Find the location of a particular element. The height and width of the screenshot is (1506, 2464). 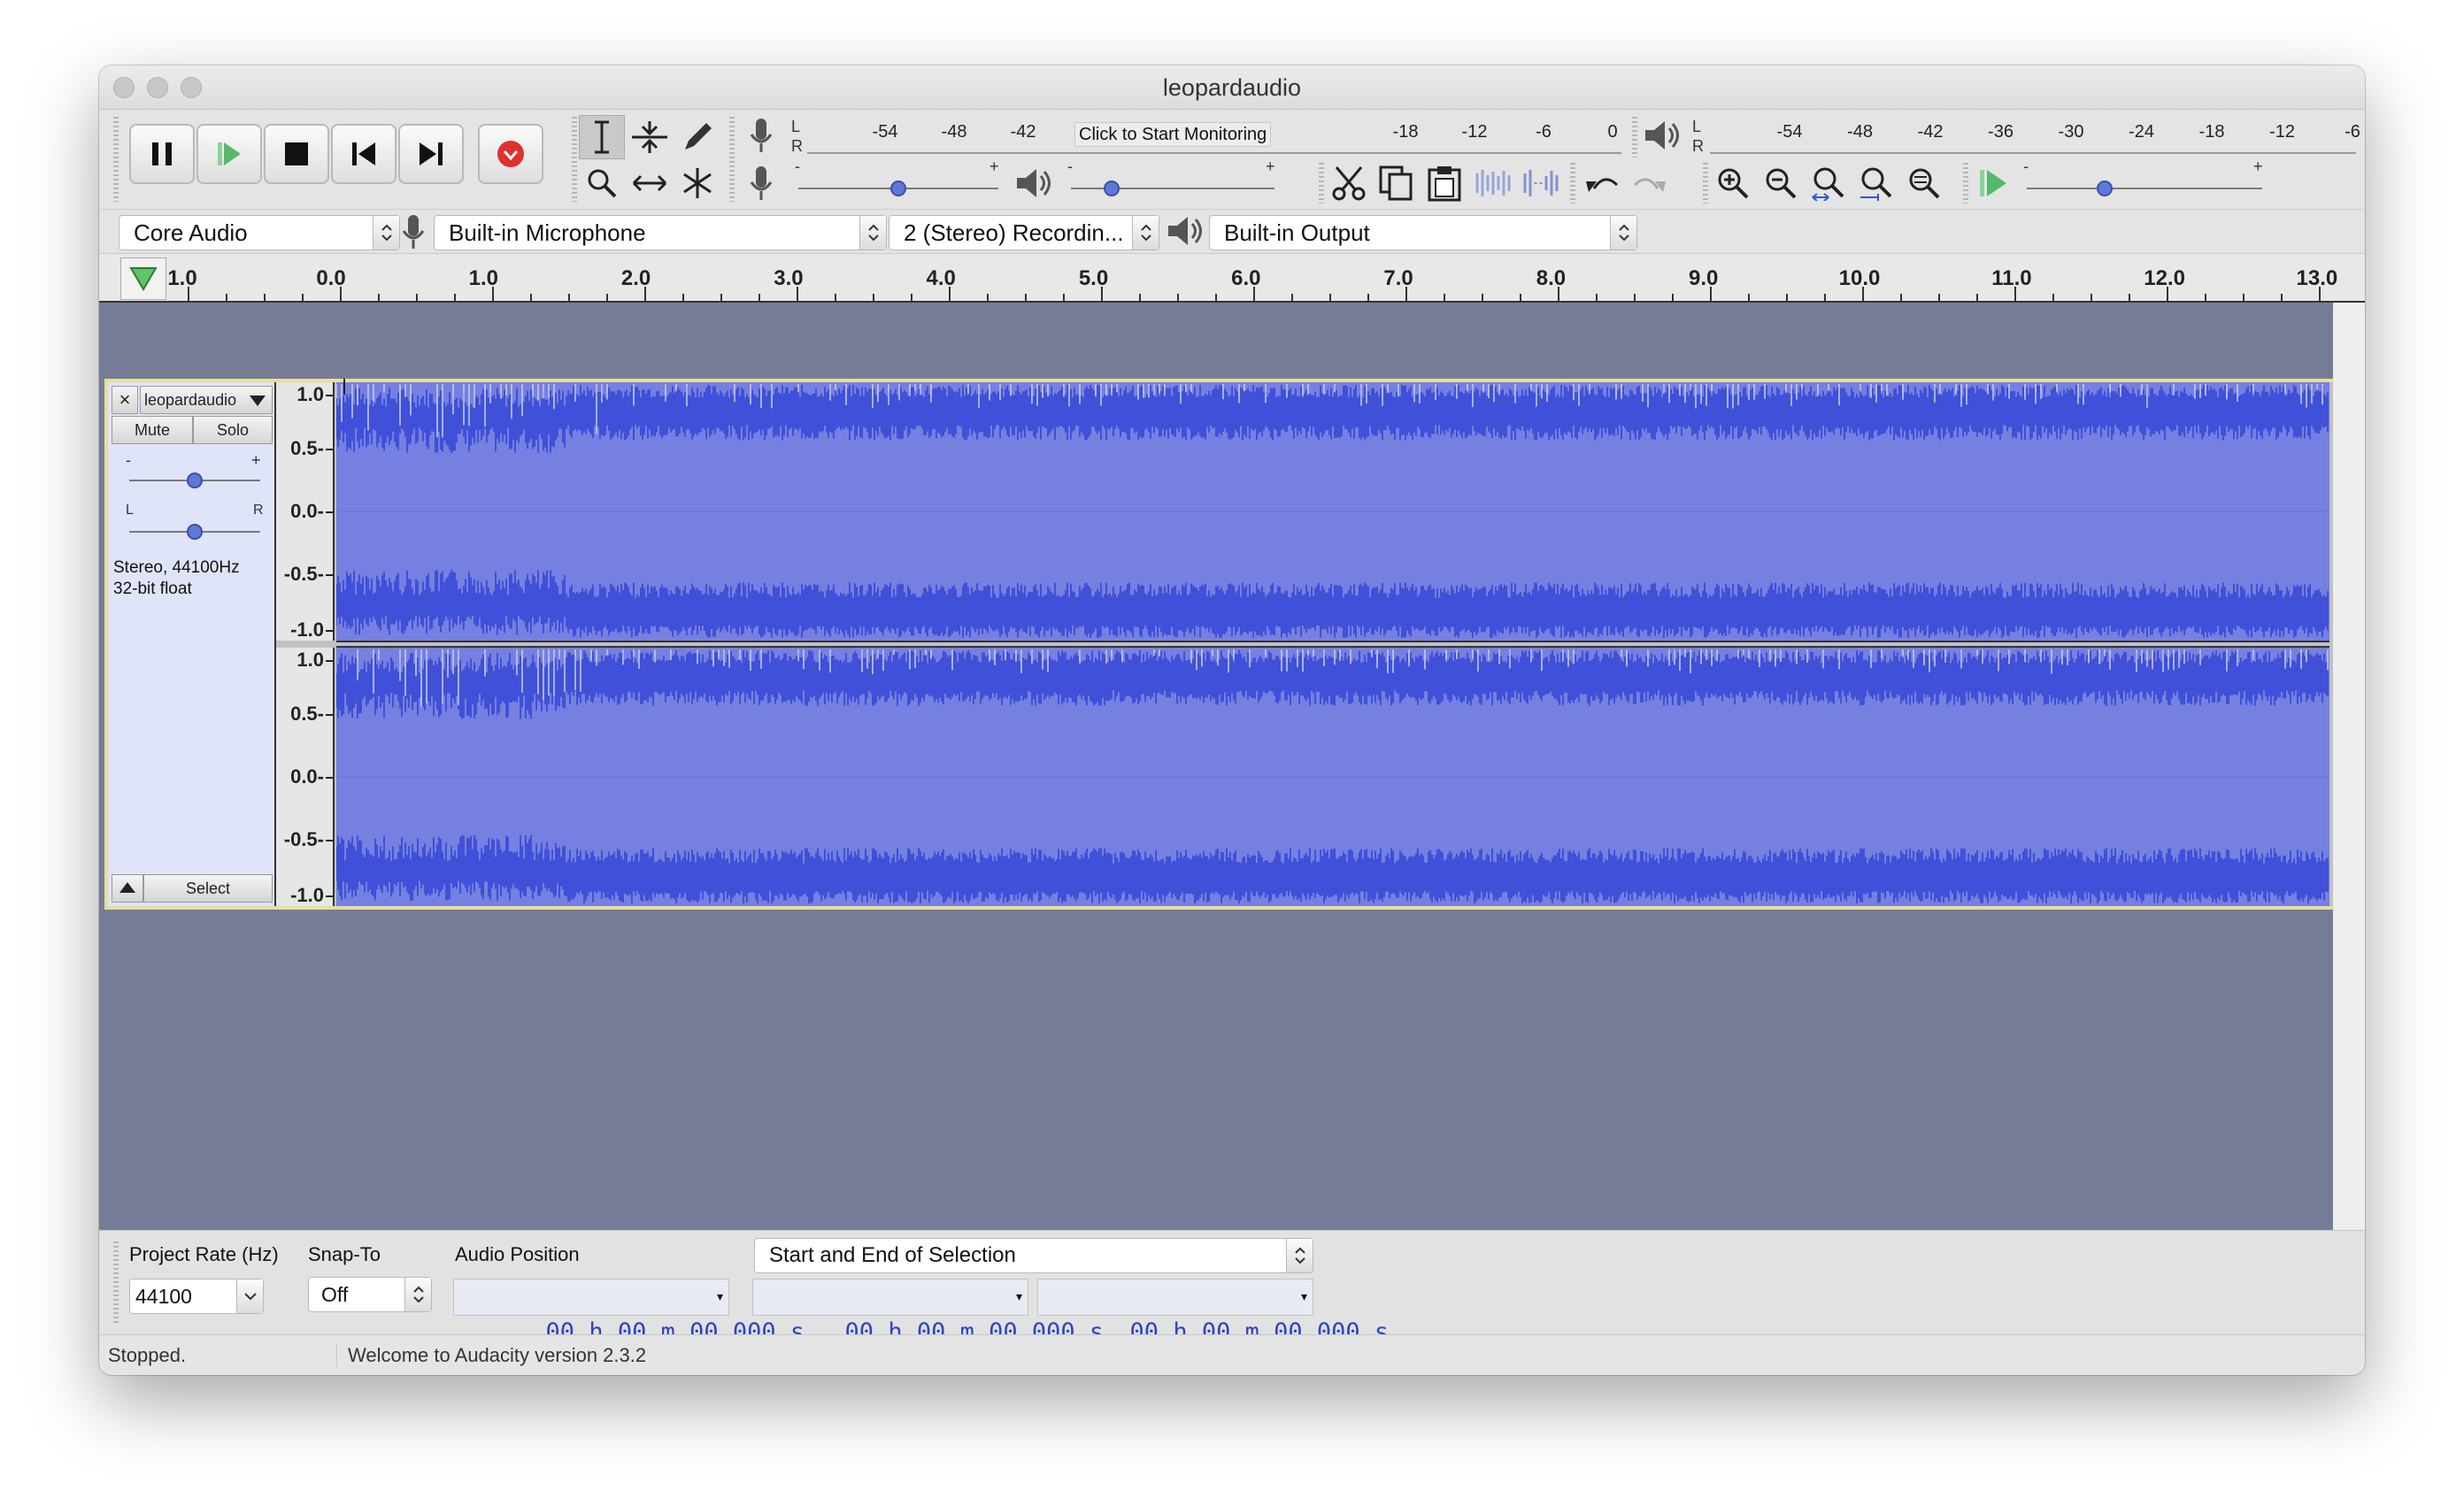

zoom-out-button is located at coordinates (1781, 183).